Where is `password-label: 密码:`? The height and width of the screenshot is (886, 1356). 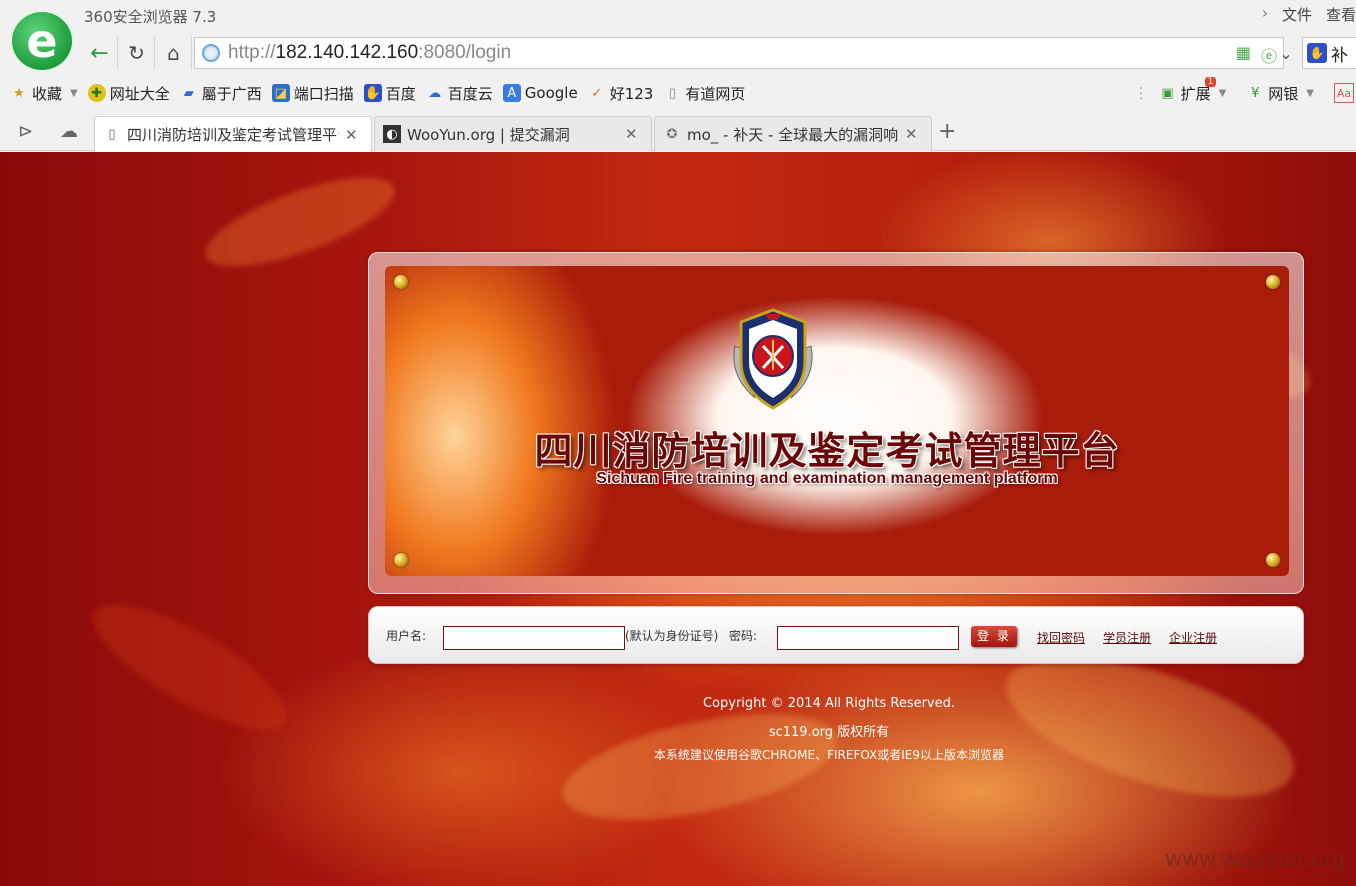
password-label: 密码: is located at coordinates (743, 636).